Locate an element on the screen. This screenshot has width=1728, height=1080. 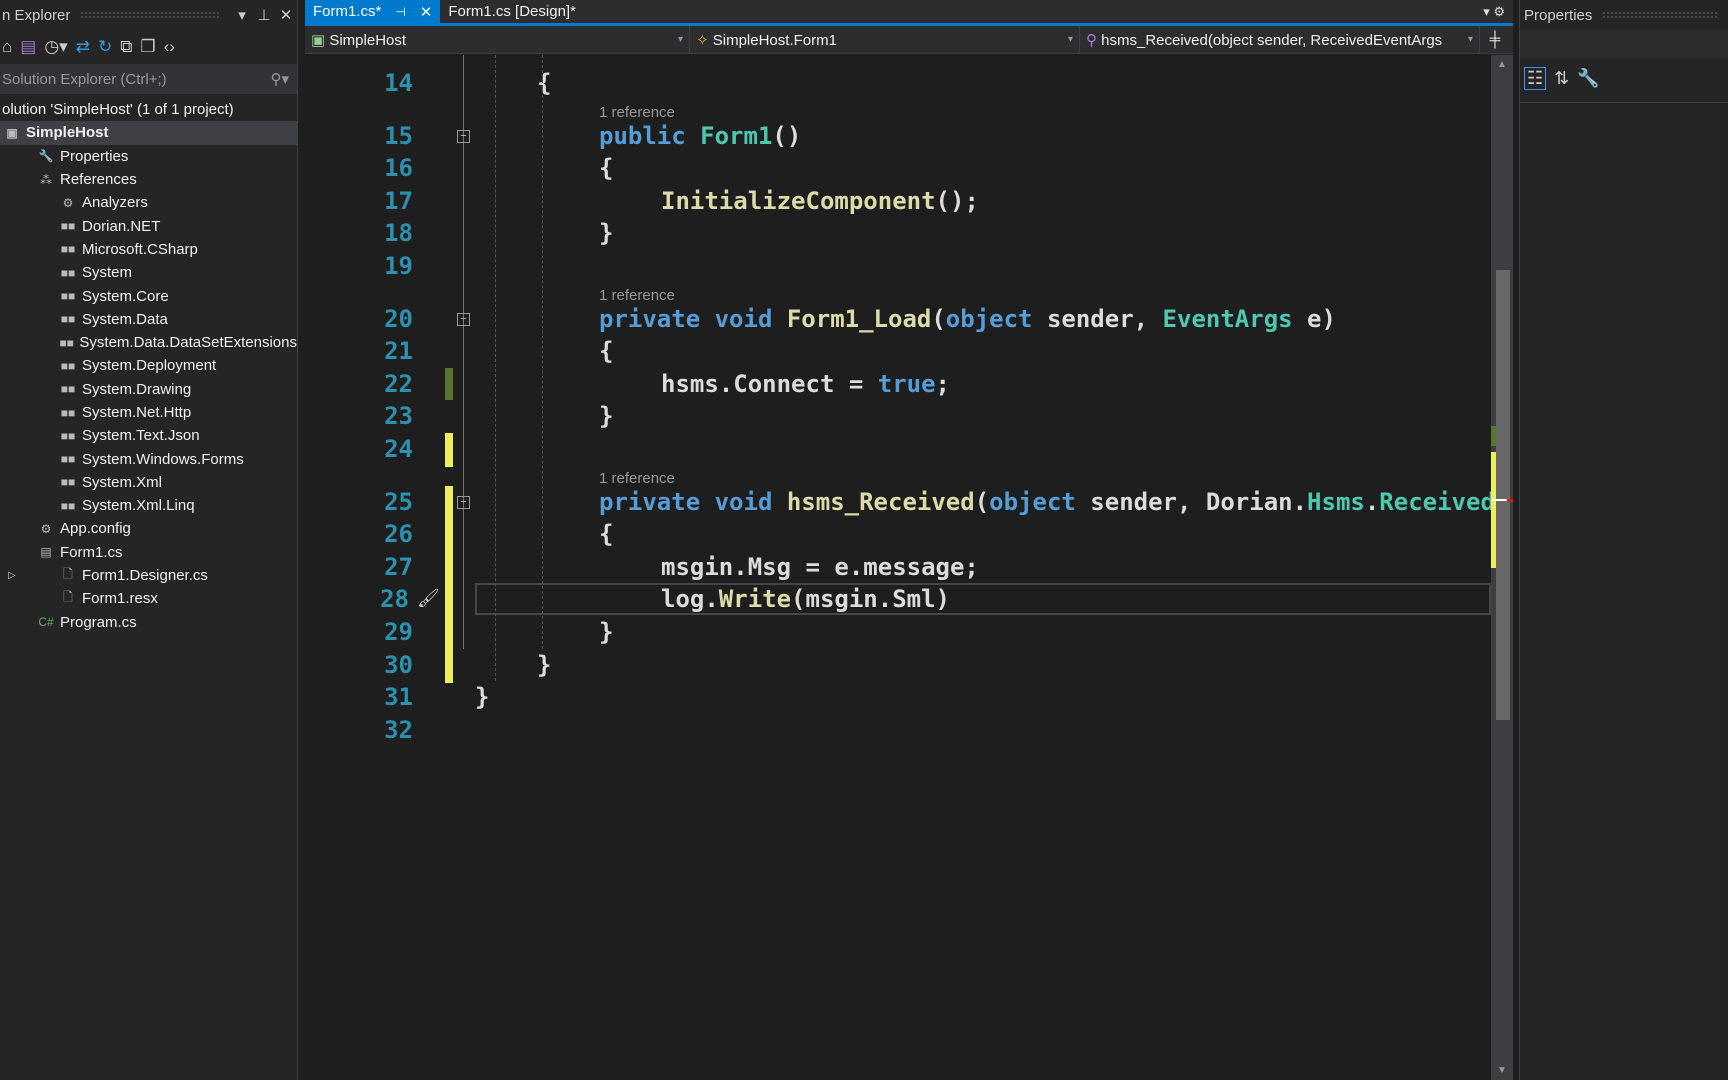
line-number: 28 is located at coordinates (394, 599).